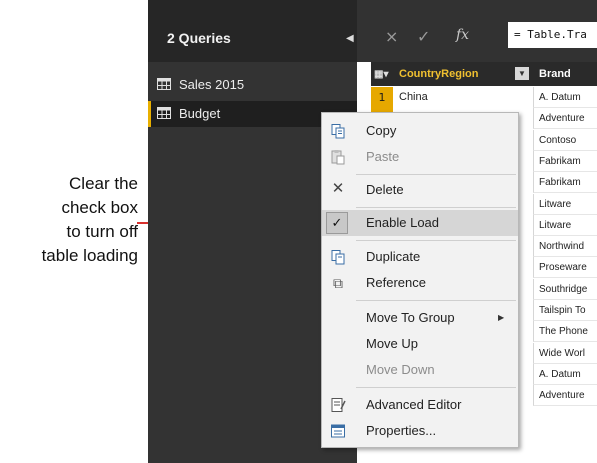  What do you see at coordinates (212, 84) in the screenshot?
I see `query-item-label: Sales 2015` at bounding box center [212, 84].